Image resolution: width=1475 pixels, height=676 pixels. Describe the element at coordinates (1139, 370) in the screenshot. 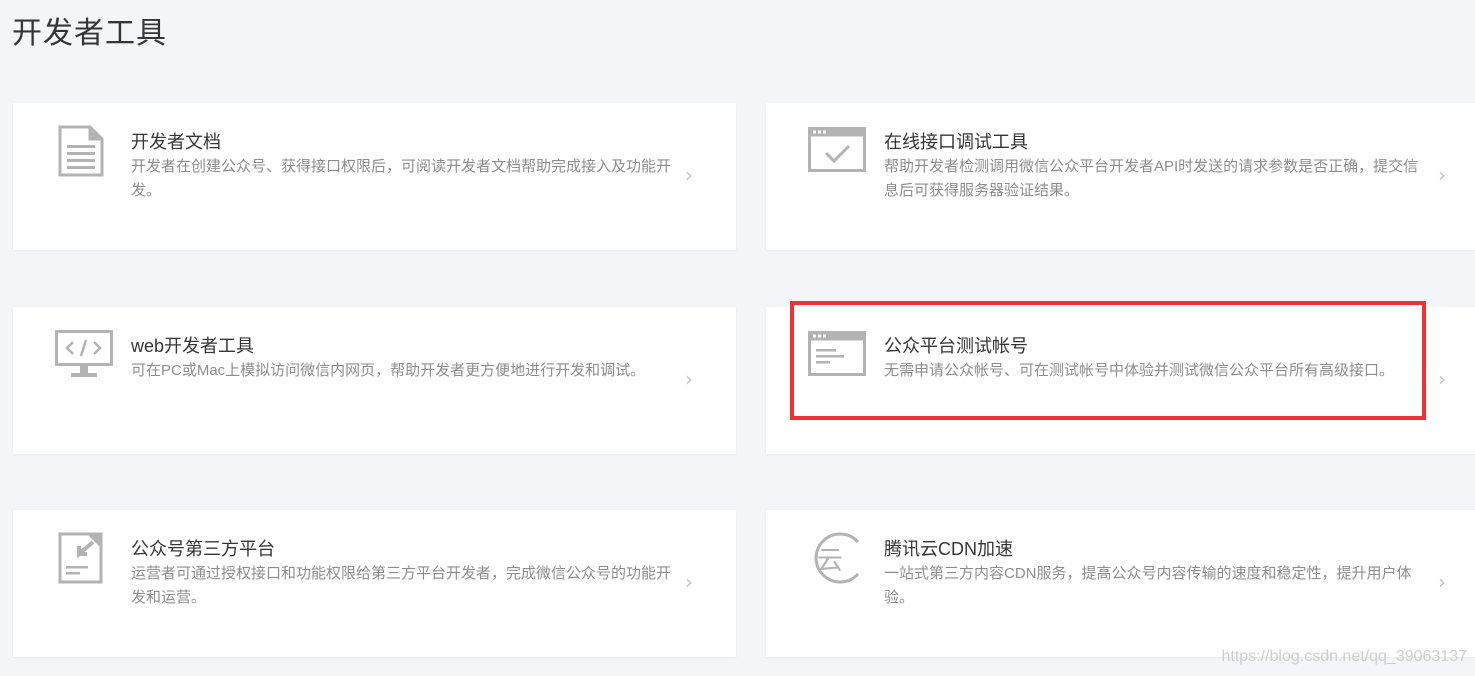

I see `card-description: 无需申请公众帐号、可在测试帐号中体验并测试微信公众平台所有高级接口。` at that location.